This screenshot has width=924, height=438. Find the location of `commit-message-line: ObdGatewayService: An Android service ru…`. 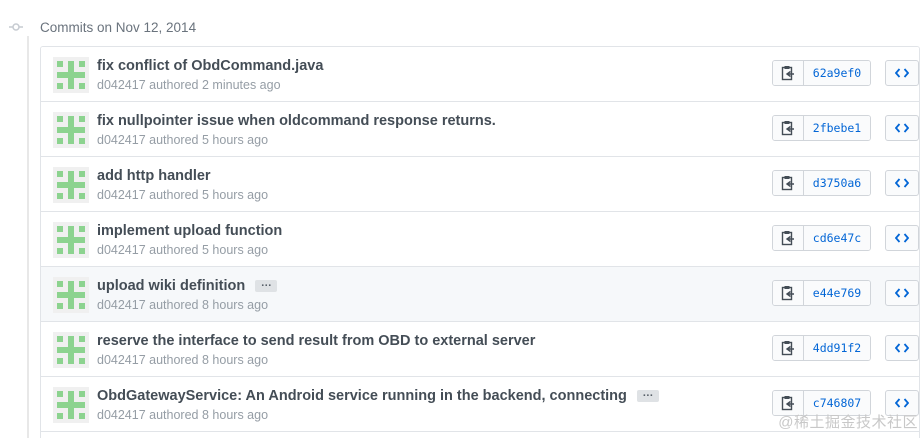

commit-message-line: ObdGatewayService: An Android service ru… is located at coordinates (378, 396).